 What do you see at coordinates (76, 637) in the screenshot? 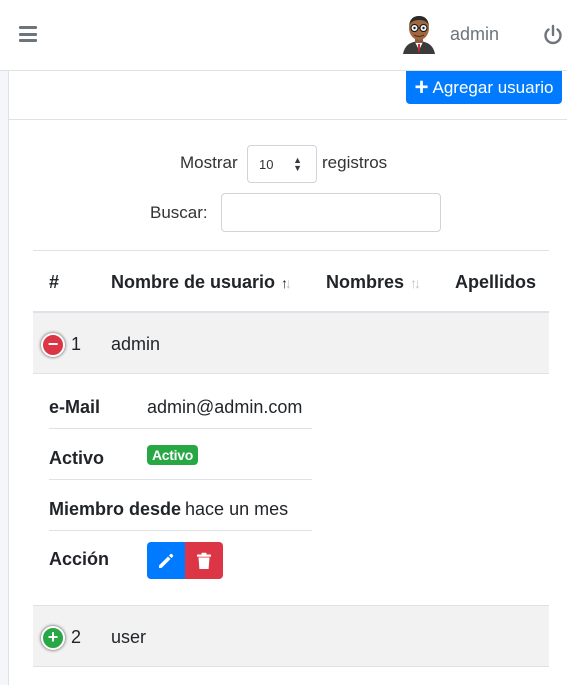
I see `row-number: 2` at bounding box center [76, 637].